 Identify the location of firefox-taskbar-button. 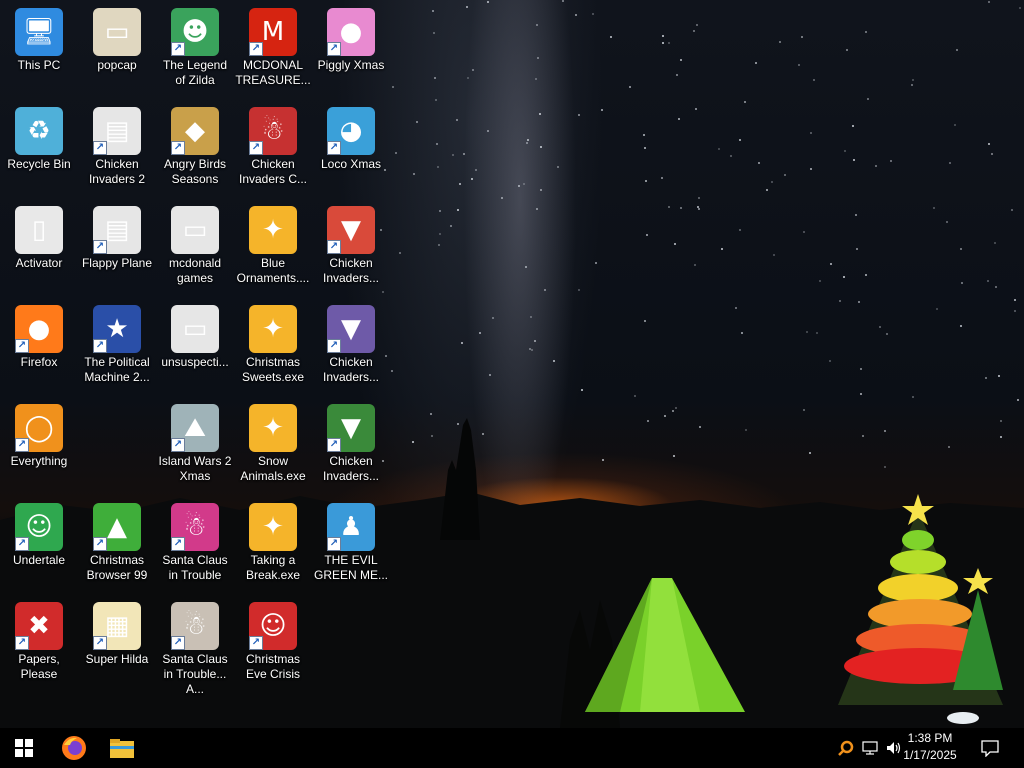
(74, 748).